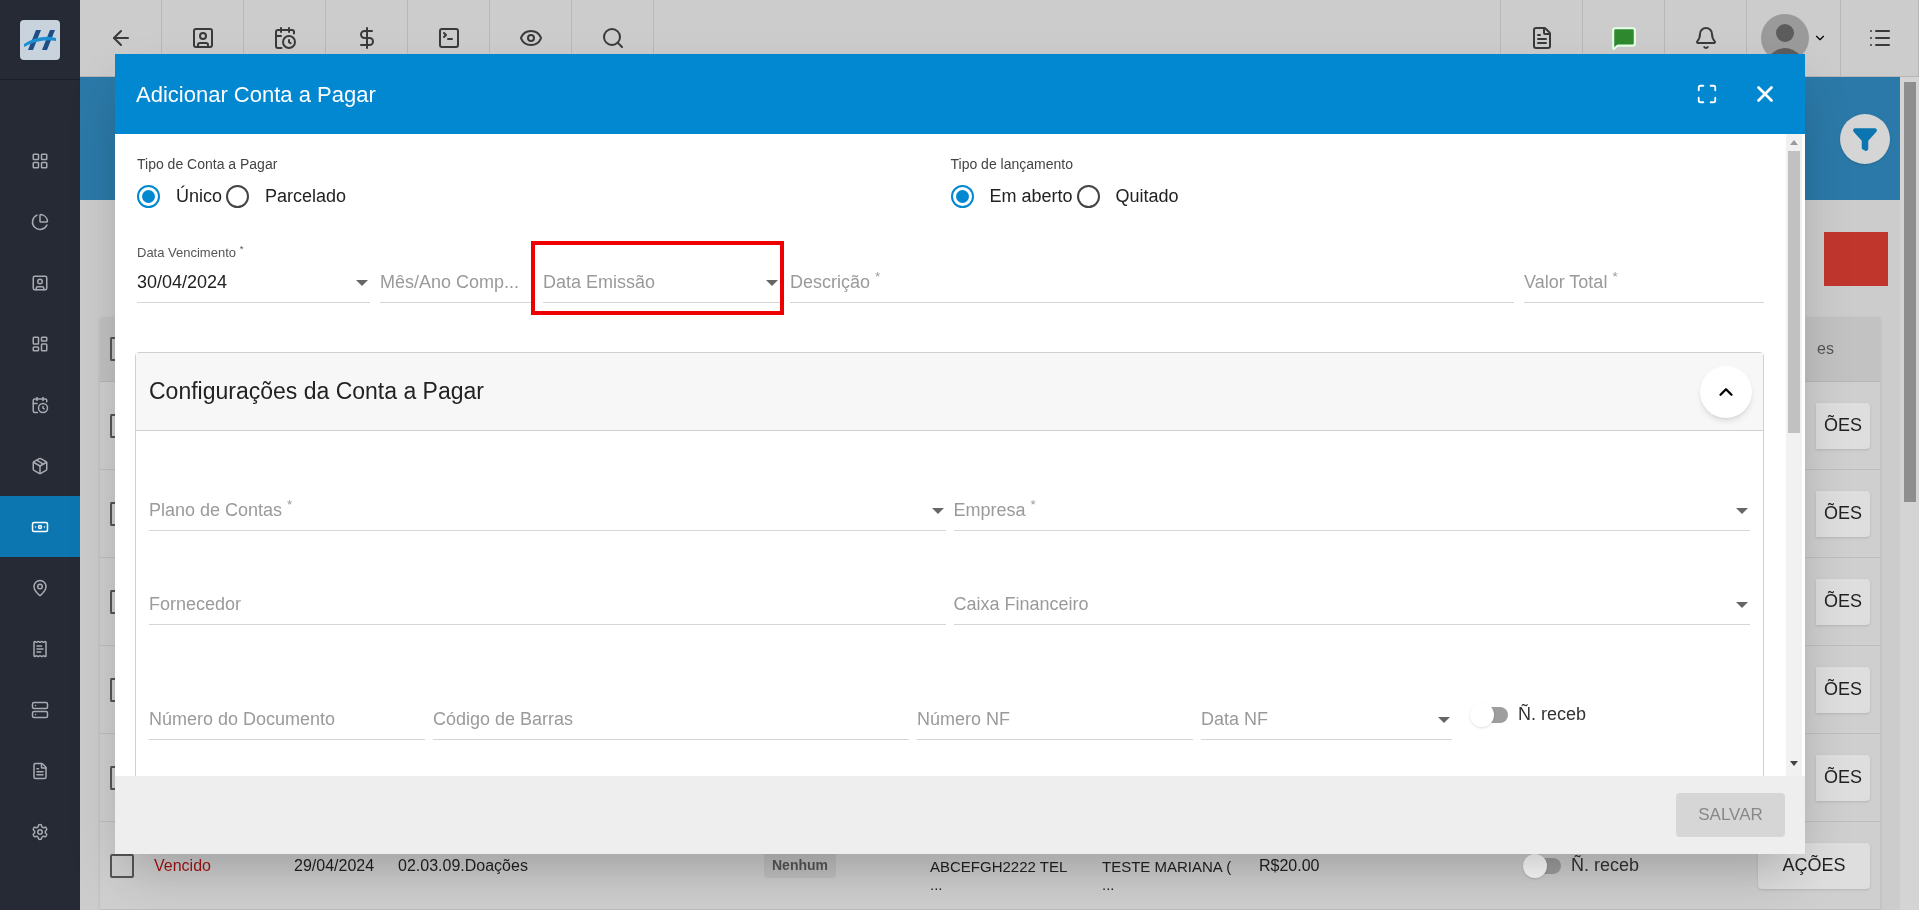  Describe the element at coordinates (40, 831) in the screenshot. I see `settings-icon` at that location.